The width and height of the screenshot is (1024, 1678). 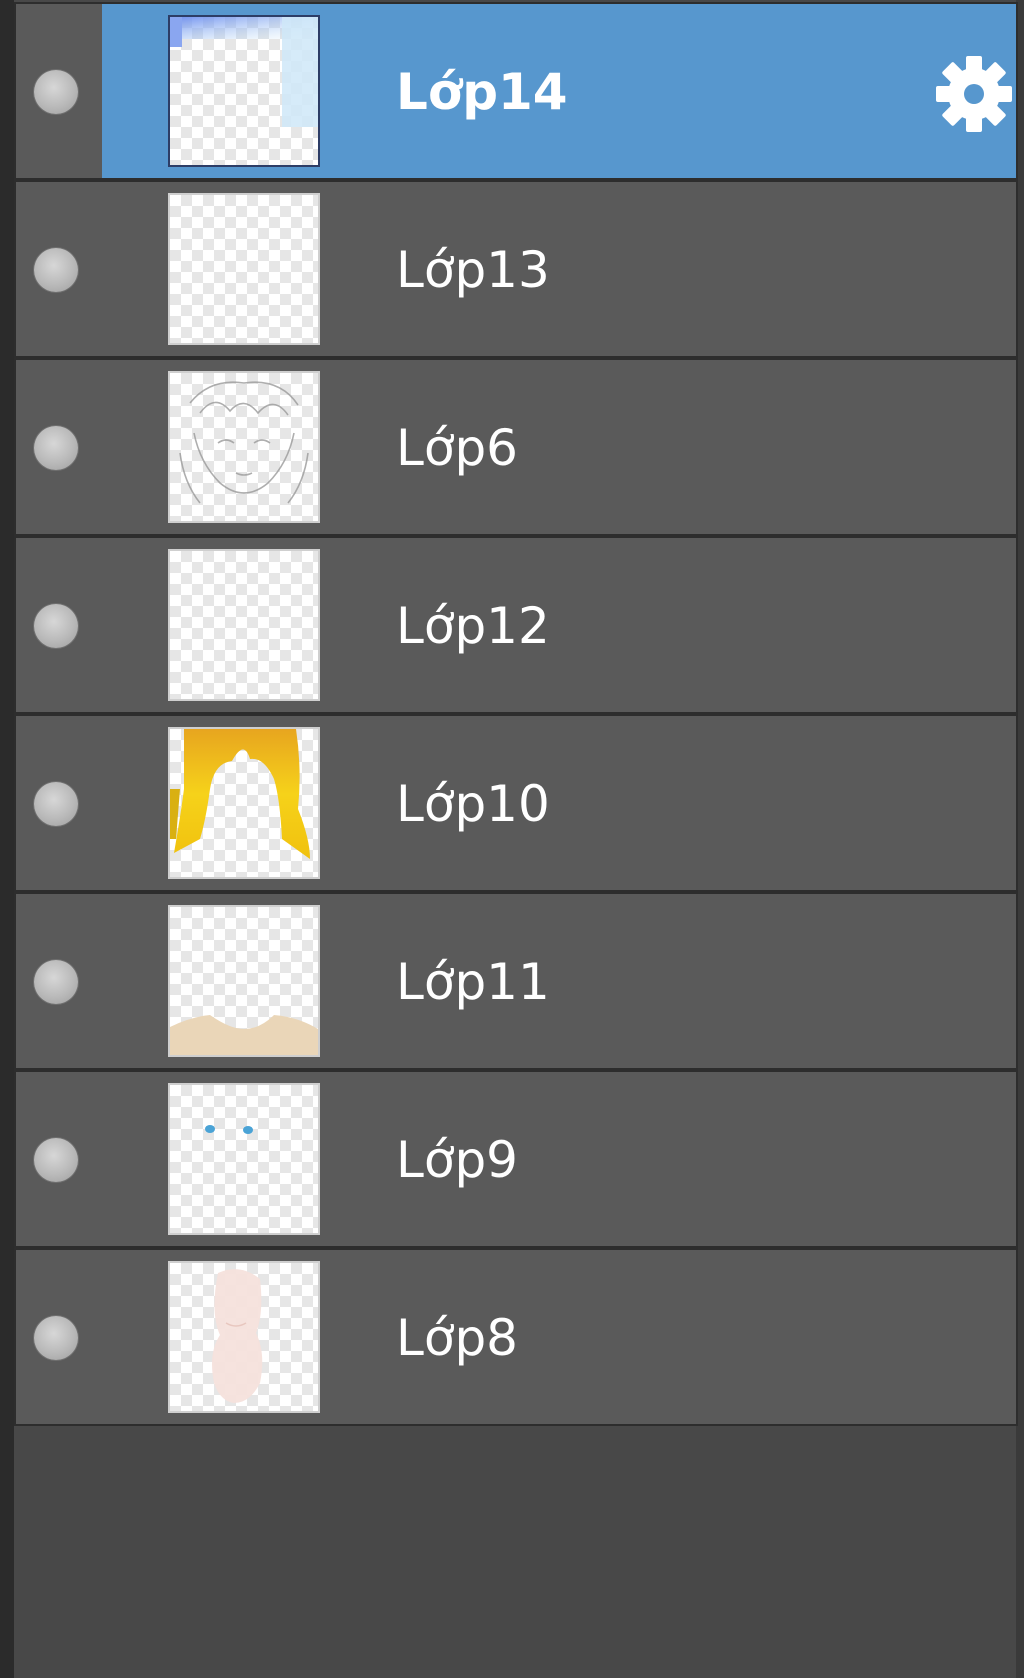 I want to click on layer-row-lop9: Lớp9, so click(x=516, y=1159).